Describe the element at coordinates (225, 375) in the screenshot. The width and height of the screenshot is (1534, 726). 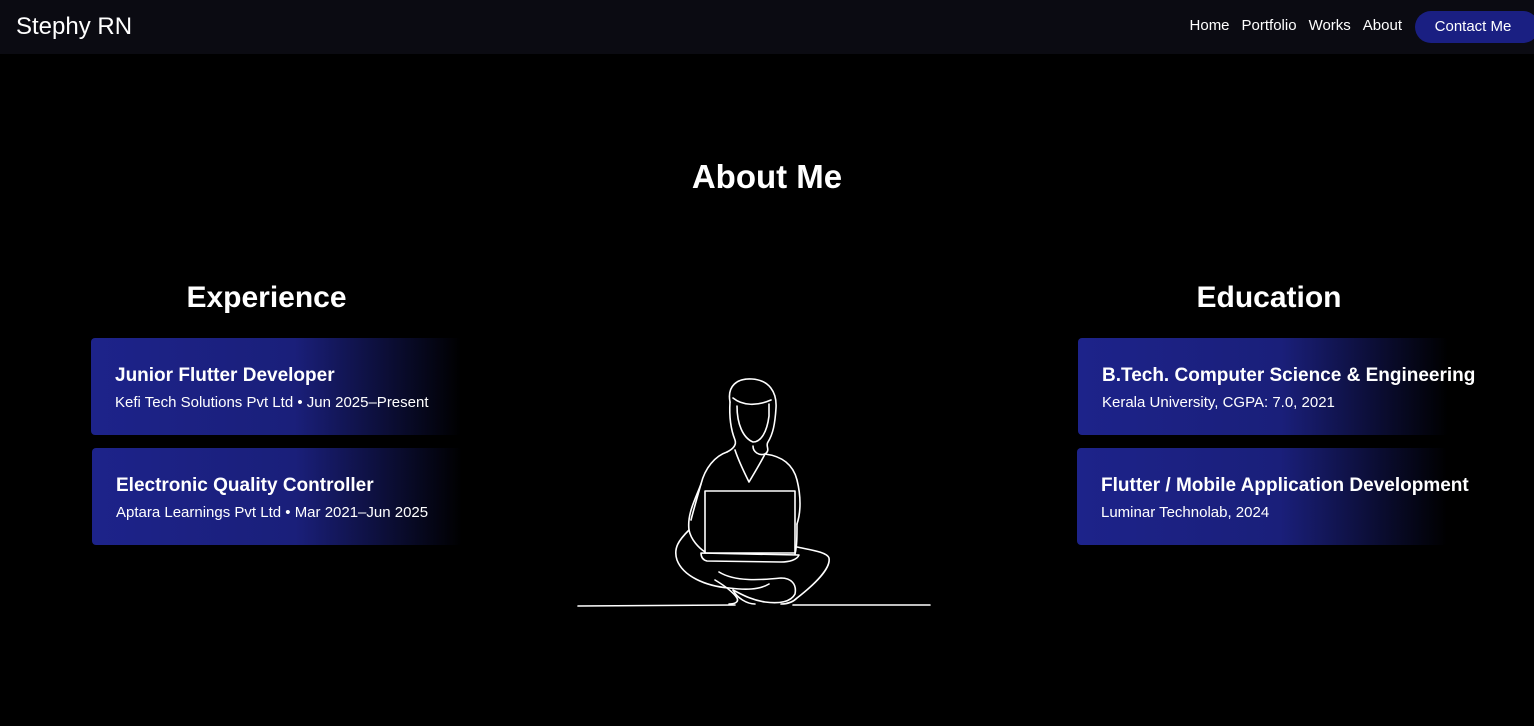
I see `card-title: Junior Flutter Developer` at that location.